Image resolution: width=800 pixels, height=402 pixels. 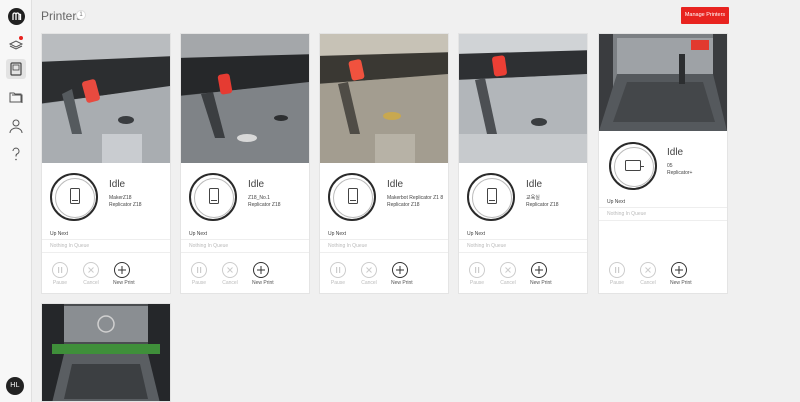 I want to click on printer-info: 교육실 Replicator Z18, so click(x=556, y=202).